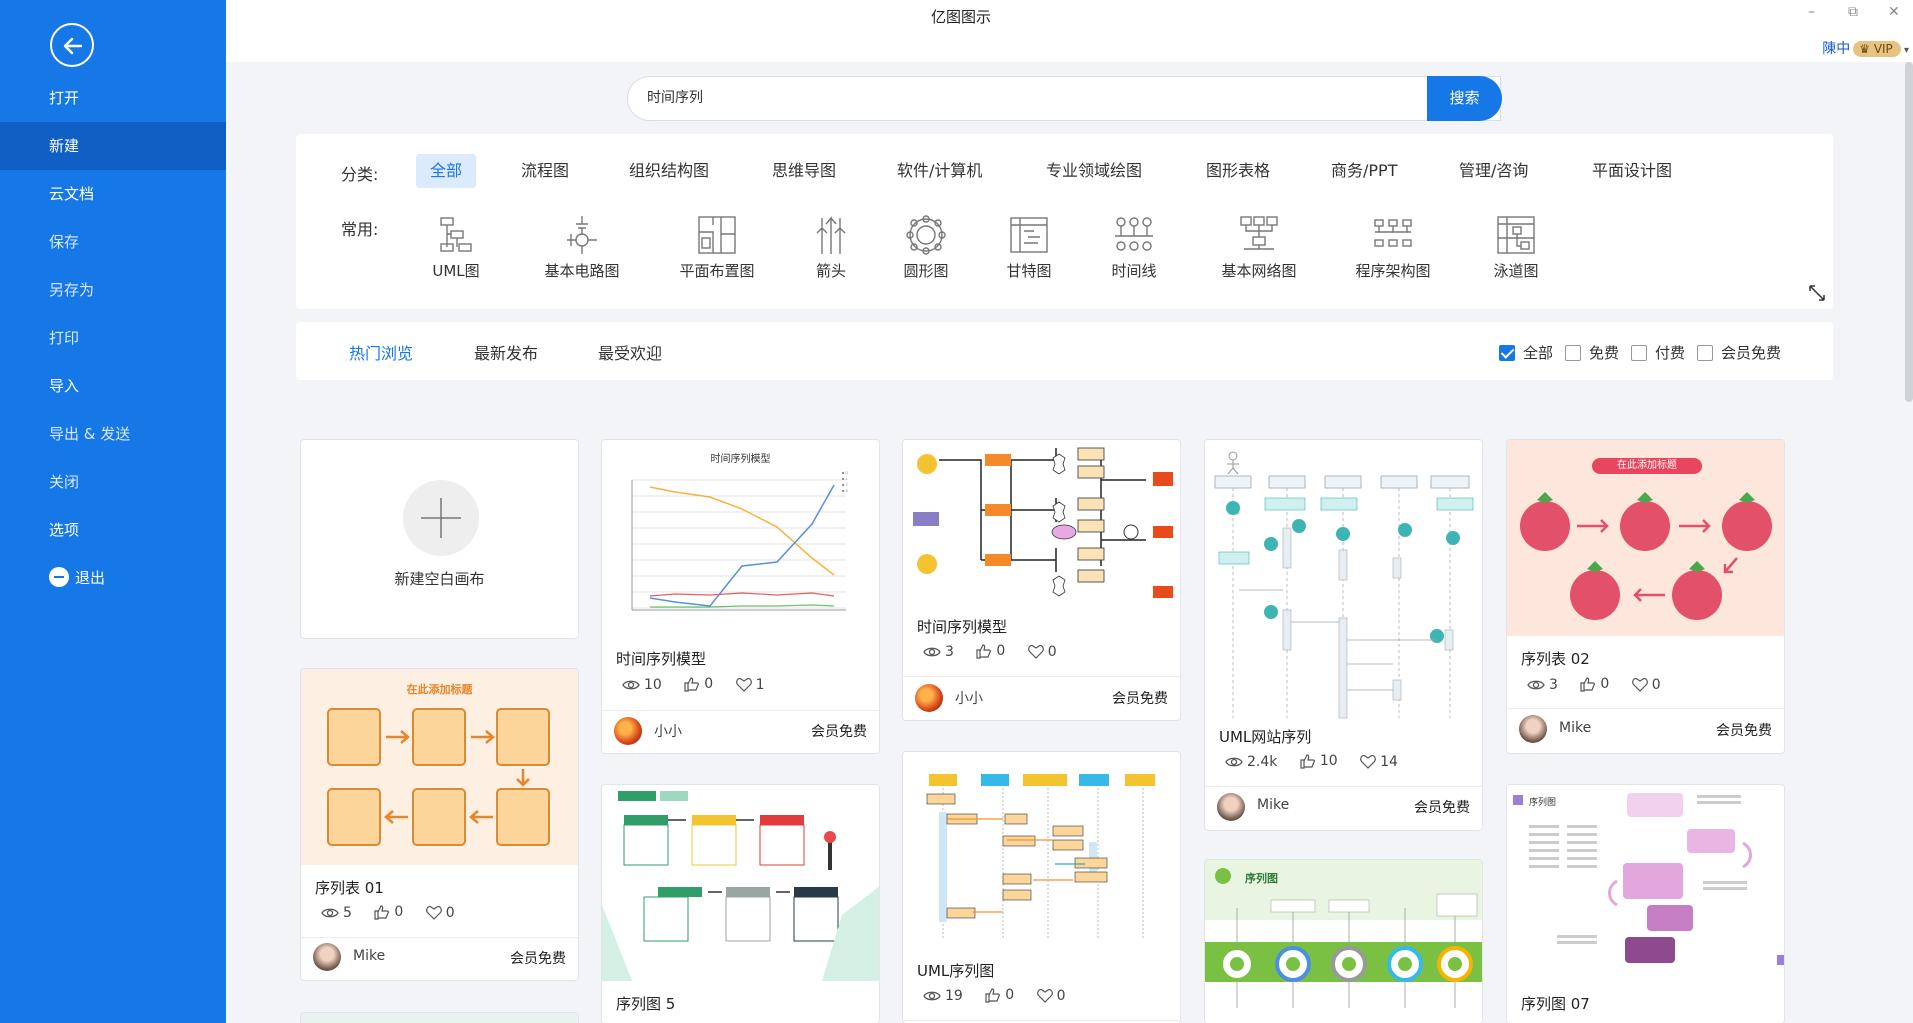 This screenshot has height=1023, width=1913. I want to click on category-tab-graphic: 平面设计图, so click(1632, 171).